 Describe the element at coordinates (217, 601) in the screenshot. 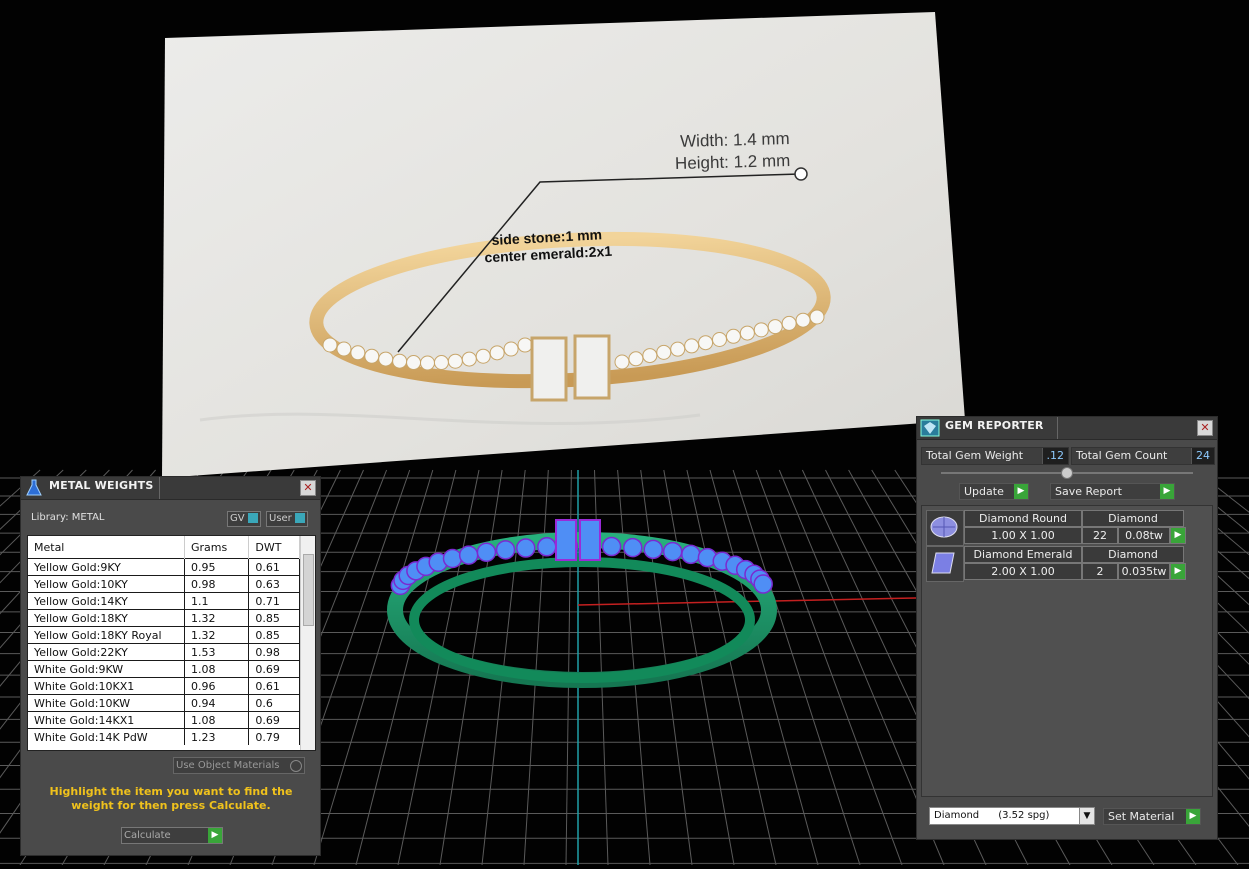

I see `table-cell: 1.1` at that location.